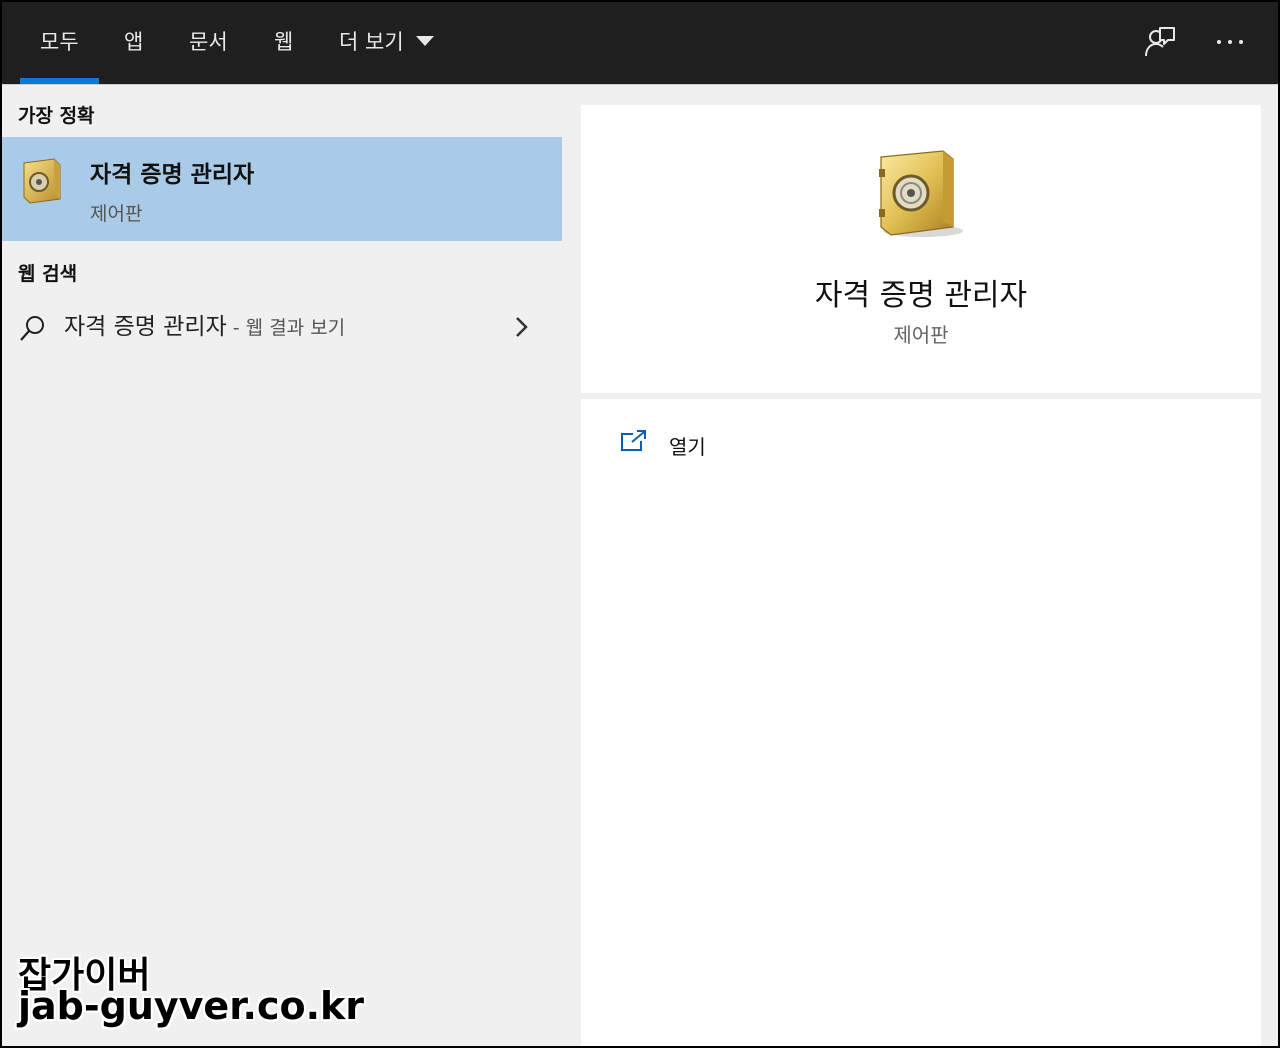 Image resolution: width=1280 pixels, height=1048 pixels. What do you see at coordinates (286, 328) in the screenshot?
I see `web-search-hint: - 웹 결과 보기` at bounding box center [286, 328].